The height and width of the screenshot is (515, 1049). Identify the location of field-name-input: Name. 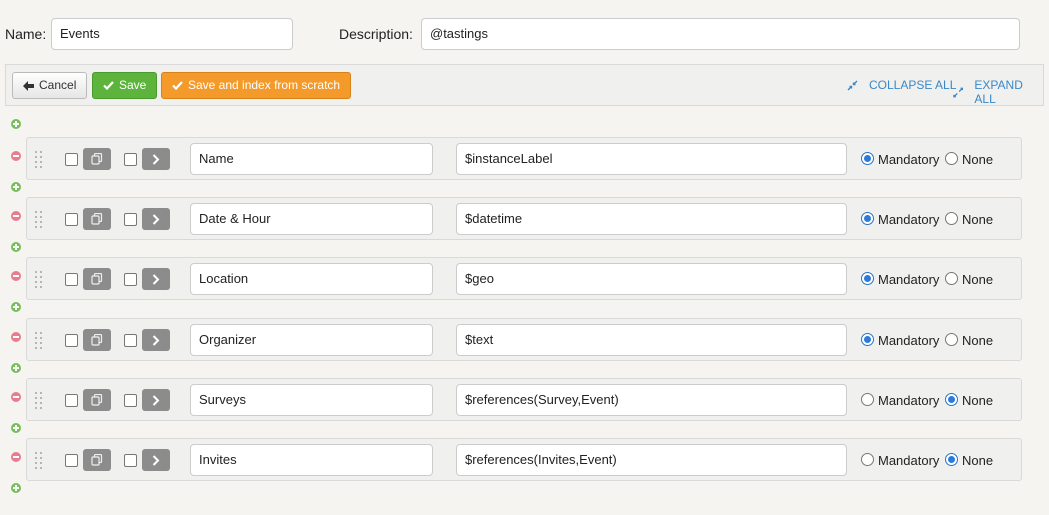
(311, 159).